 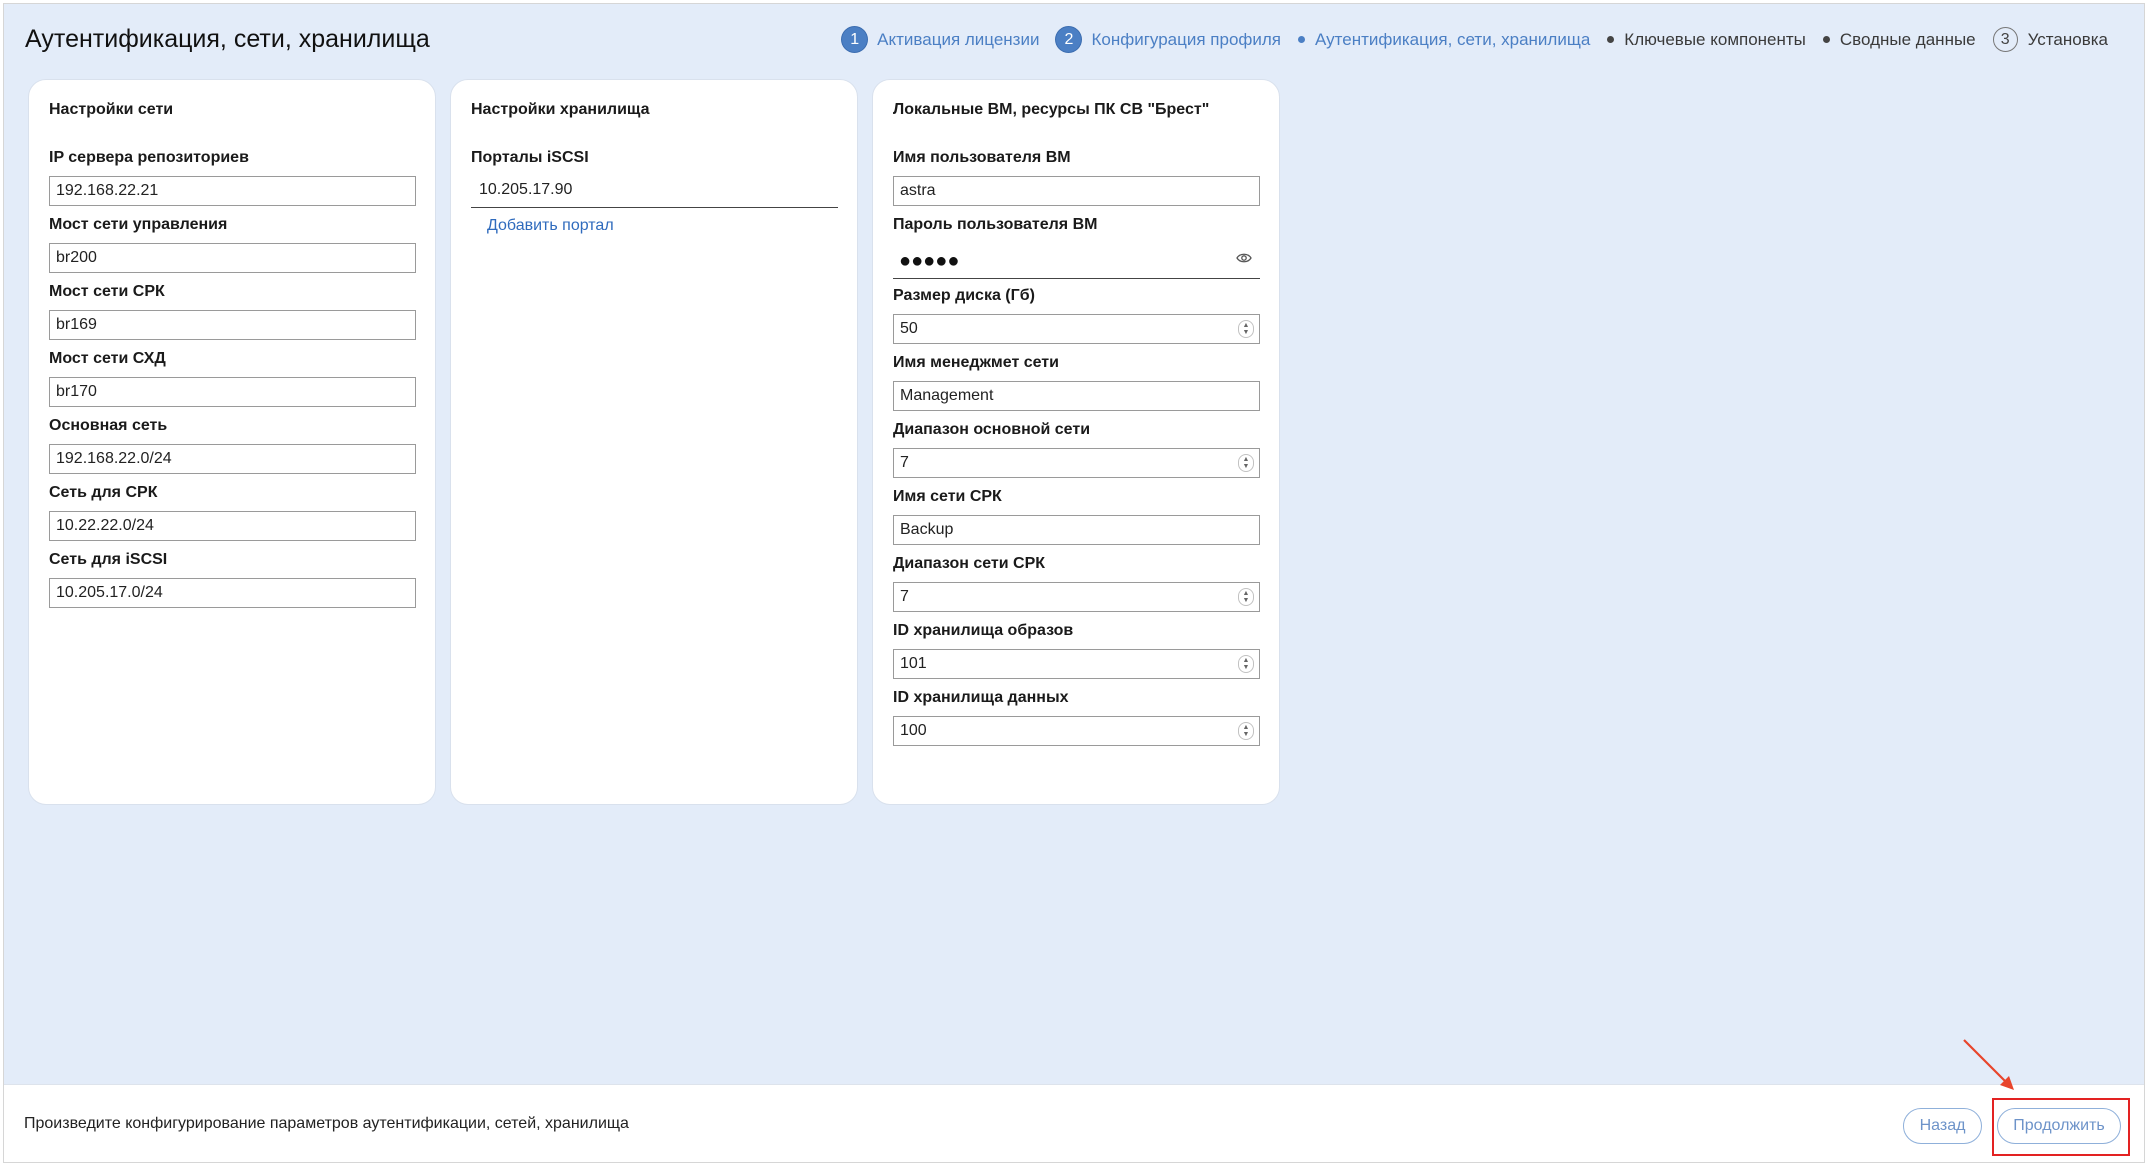 What do you see at coordinates (913, 730) in the screenshot?
I see `input-value: 100` at bounding box center [913, 730].